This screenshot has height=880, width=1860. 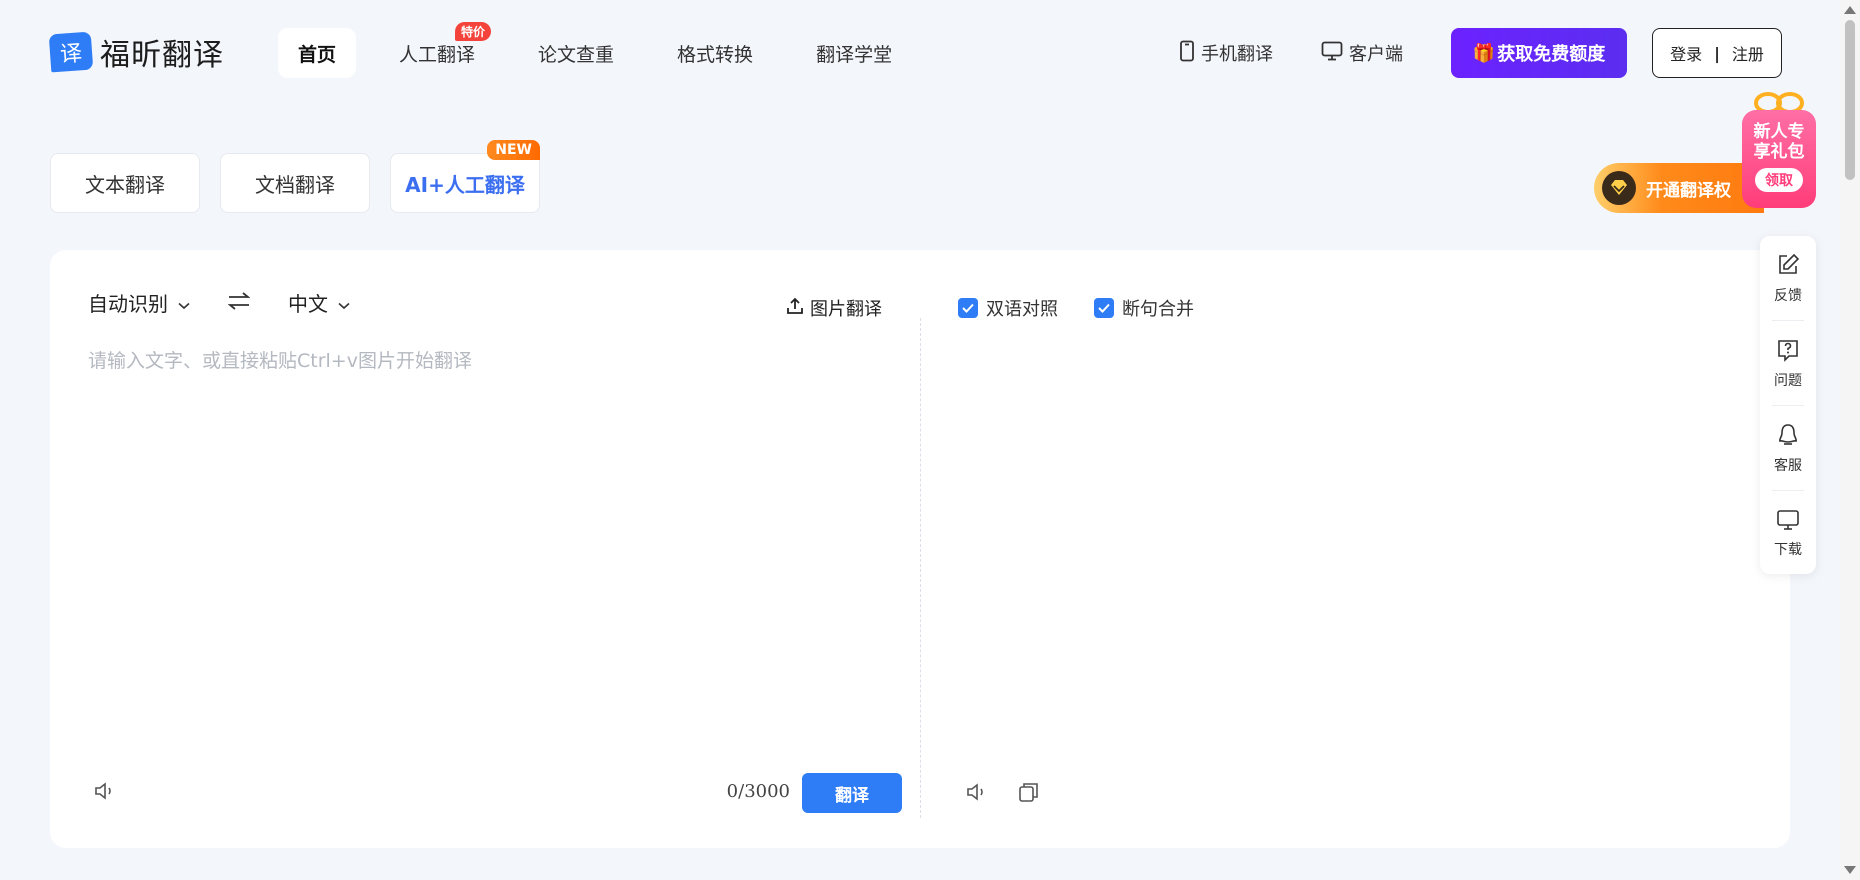 I want to click on source-language-select: 自动识别, so click(x=139, y=302).